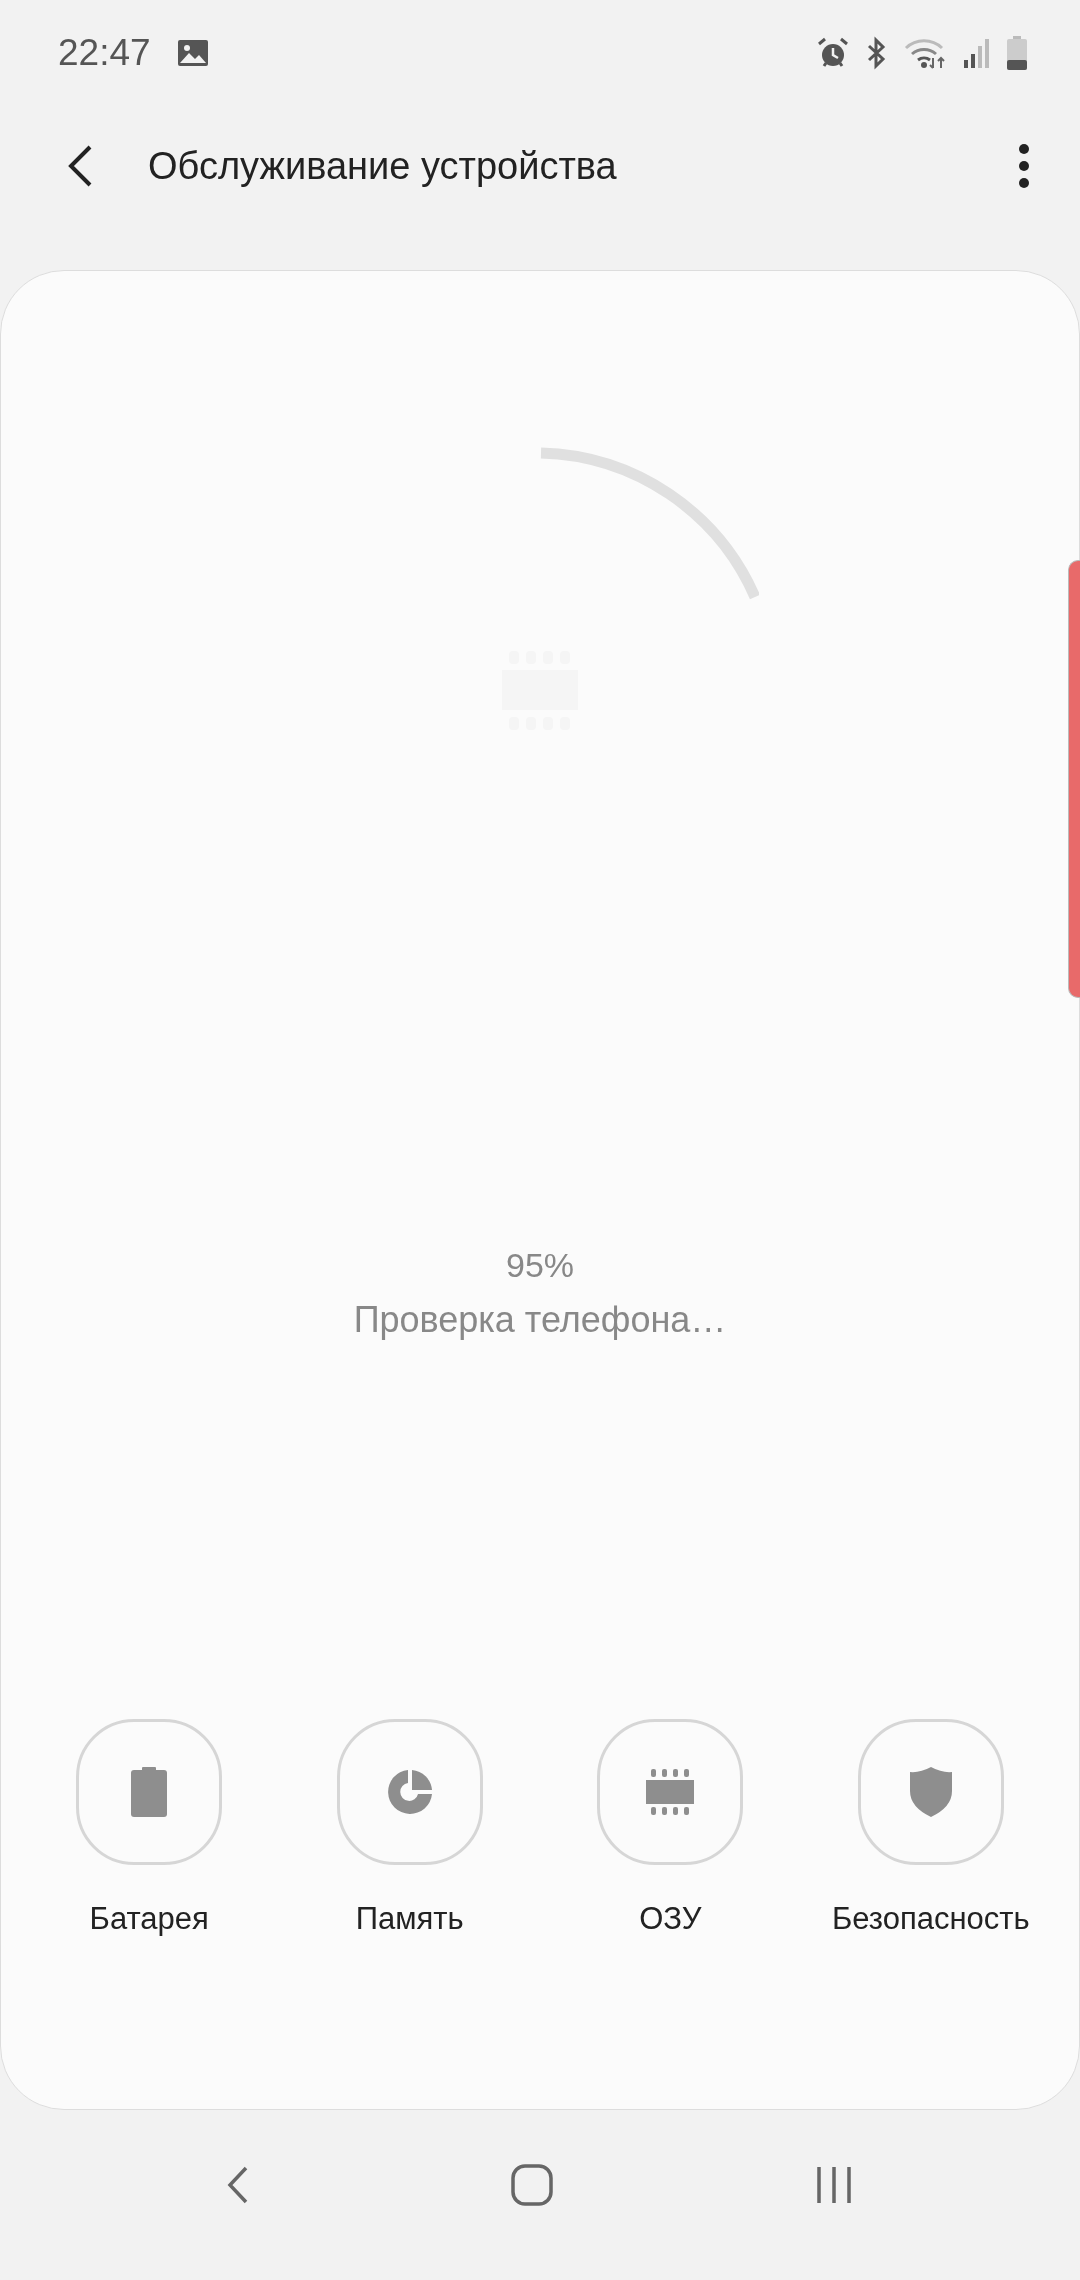 The width and height of the screenshot is (1080, 2280). I want to click on chip-icon, so click(670, 1792).